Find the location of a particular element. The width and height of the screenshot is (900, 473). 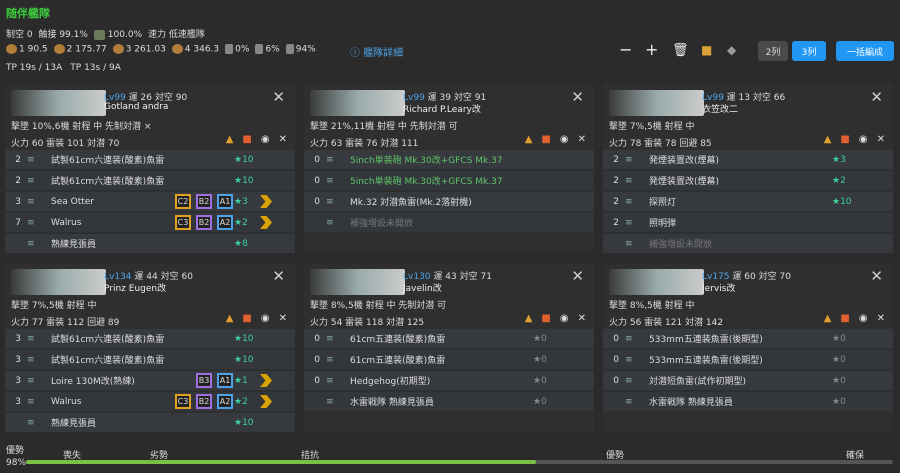

two-column-button: 2列 is located at coordinates (773, 51).